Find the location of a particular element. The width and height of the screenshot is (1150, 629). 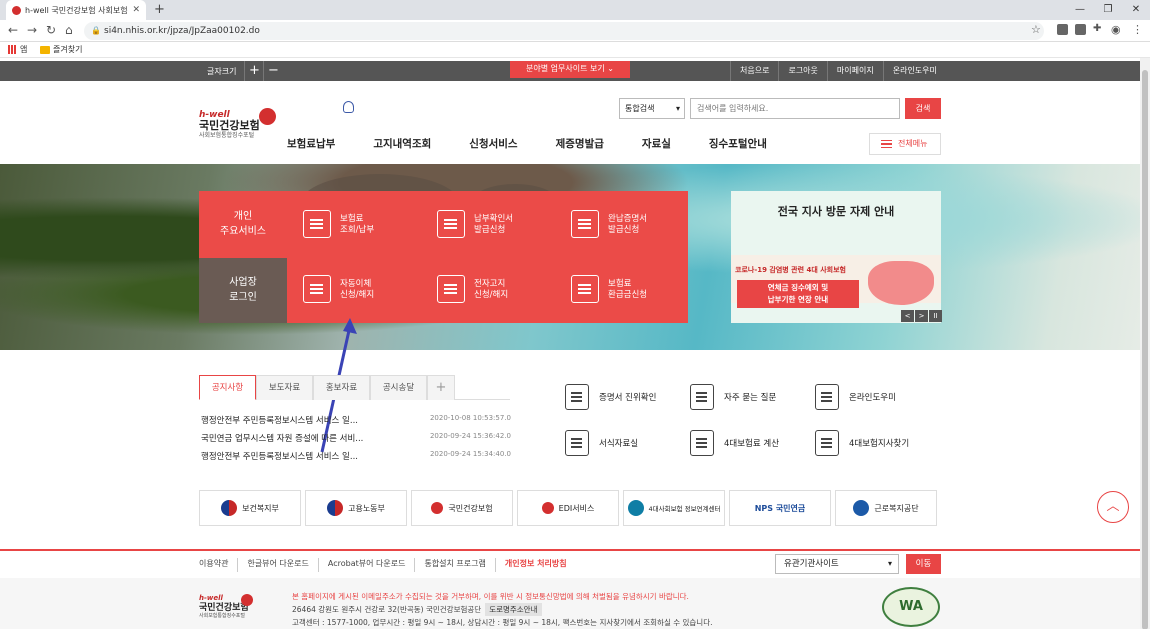

heart-logo-icon is located at coordinates (437, 508).